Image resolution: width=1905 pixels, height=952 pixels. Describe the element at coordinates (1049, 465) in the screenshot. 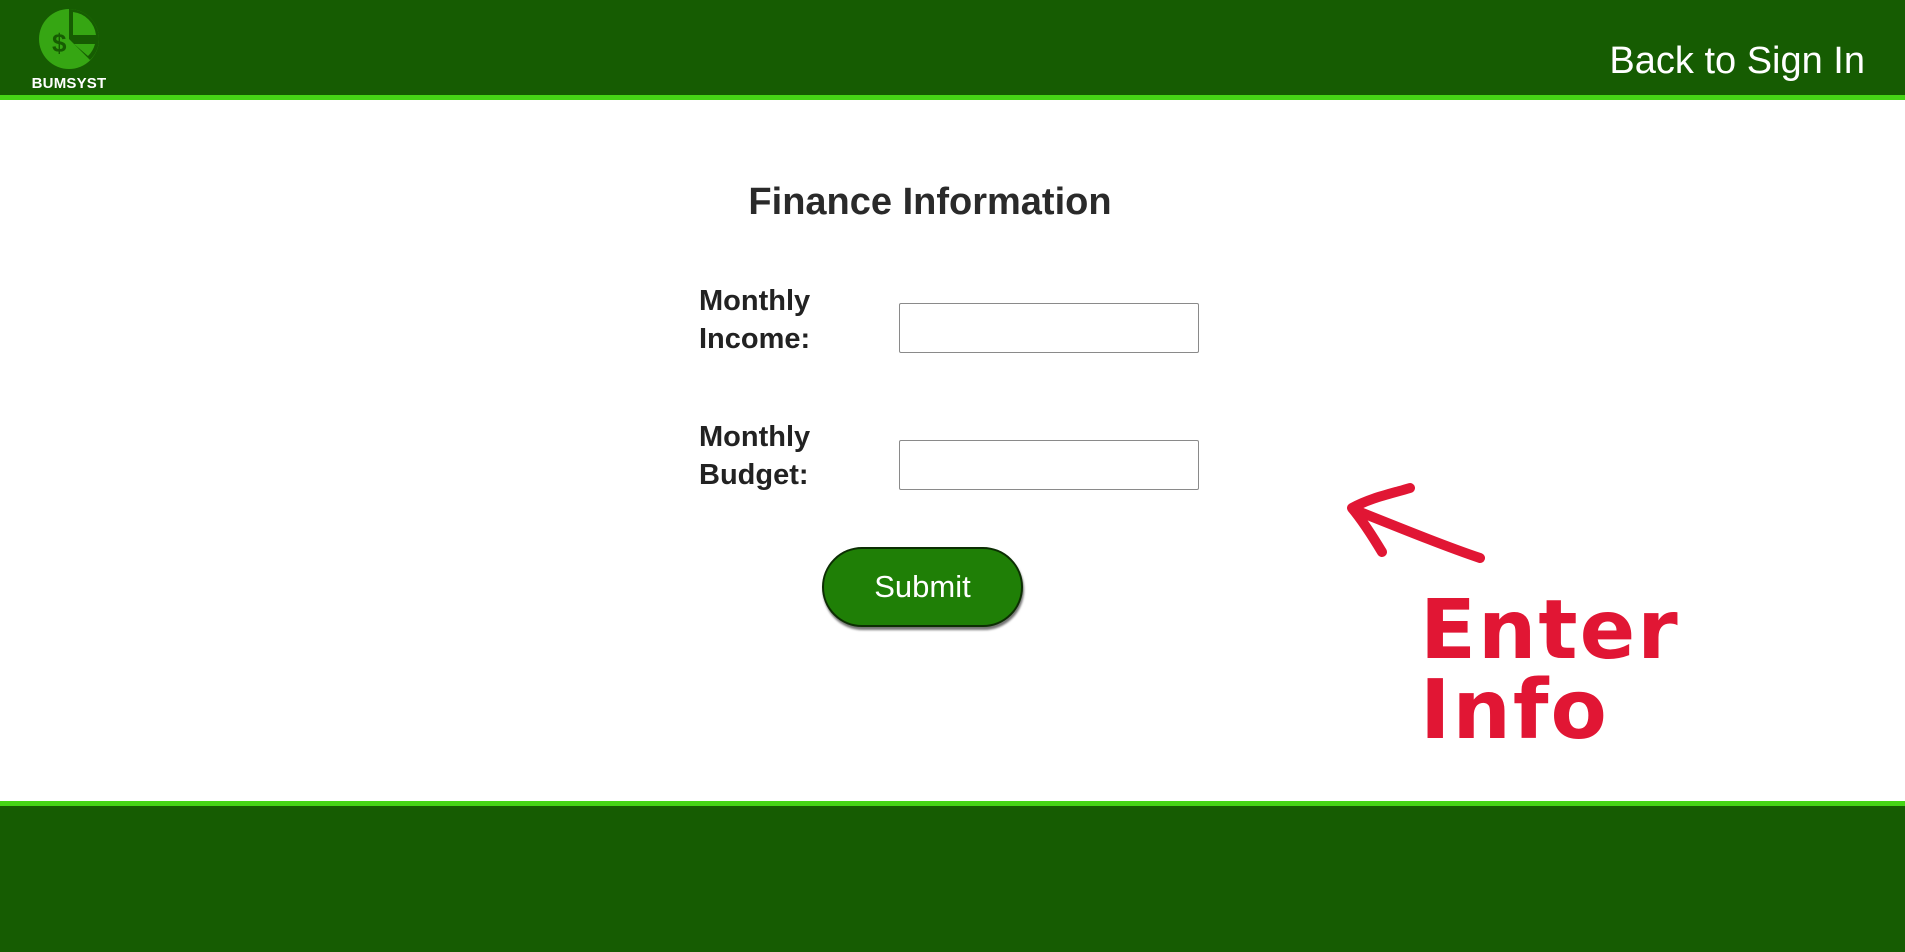

I see `monthly-budget-input` at that location.